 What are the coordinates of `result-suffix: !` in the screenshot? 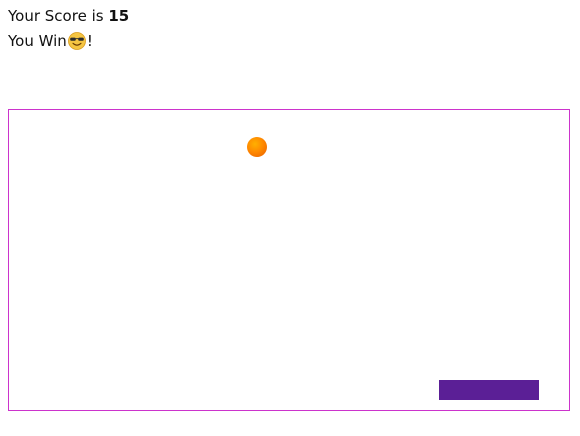 It's located at (89, 41).